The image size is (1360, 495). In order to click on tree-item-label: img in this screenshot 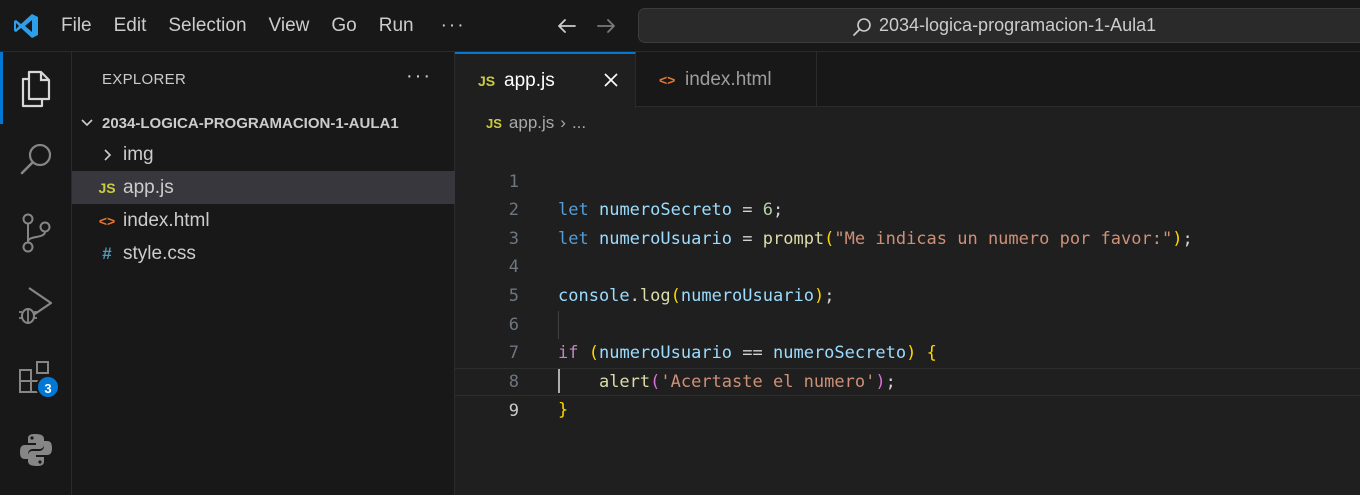, I will do `click(138, 154)`.